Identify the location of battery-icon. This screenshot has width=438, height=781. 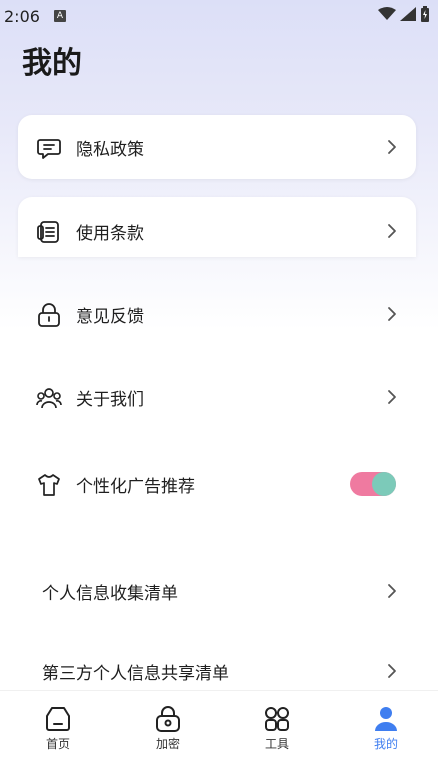
(425, 14).